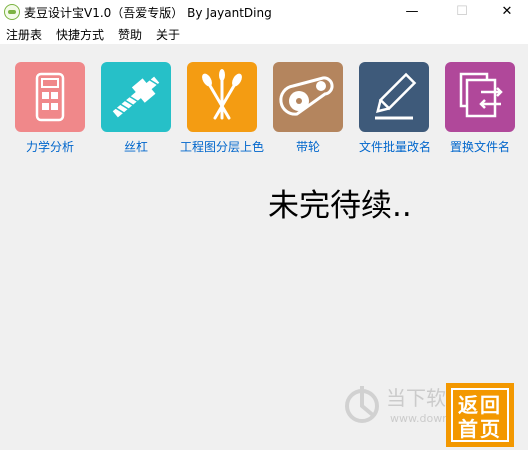  I want to click on tool-label-swap-filenames: 置换文件名, so click(480, 146).